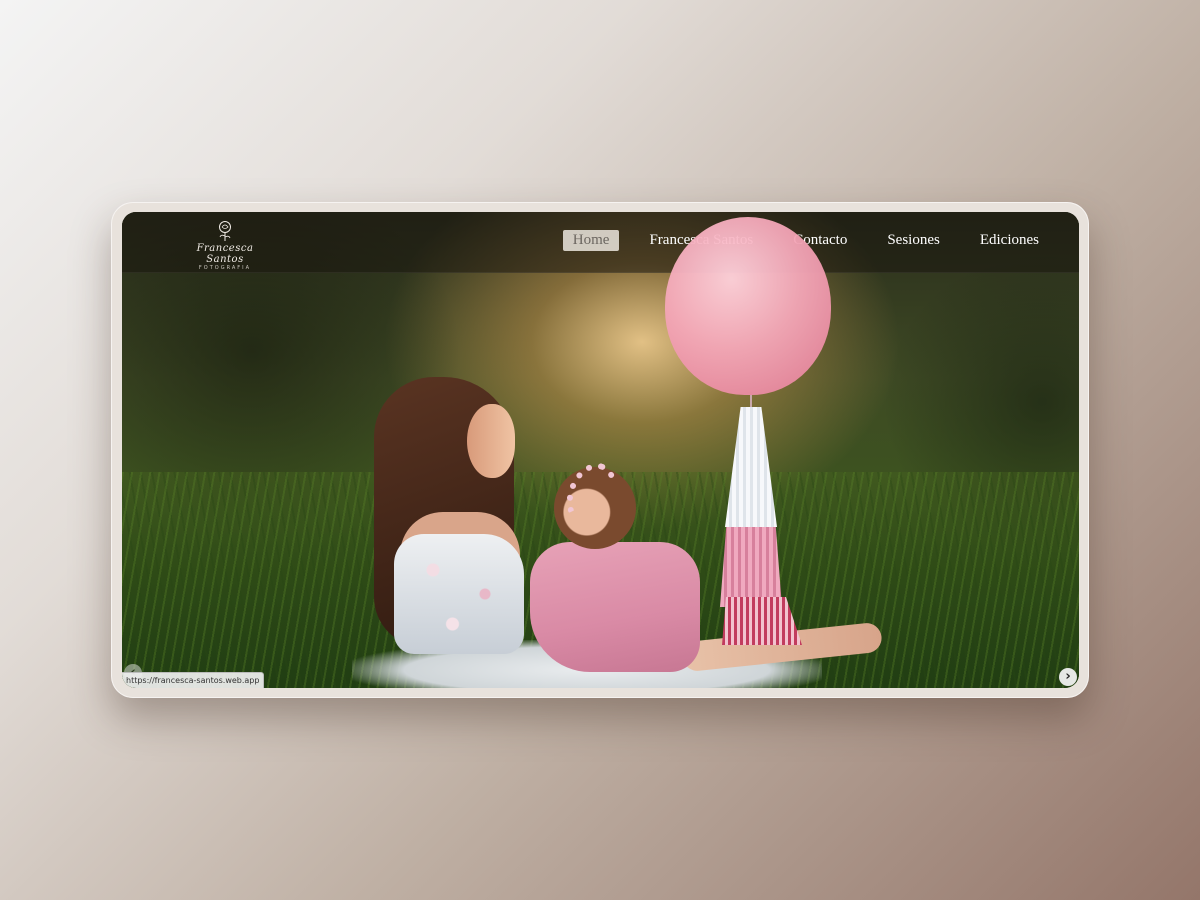 This screenshot has height=900, width=1200. What do you see at coordinates (1068, 677) in the screenshot?
I see `chevron-right-icon: ›` at bounding box center [1068, 677].